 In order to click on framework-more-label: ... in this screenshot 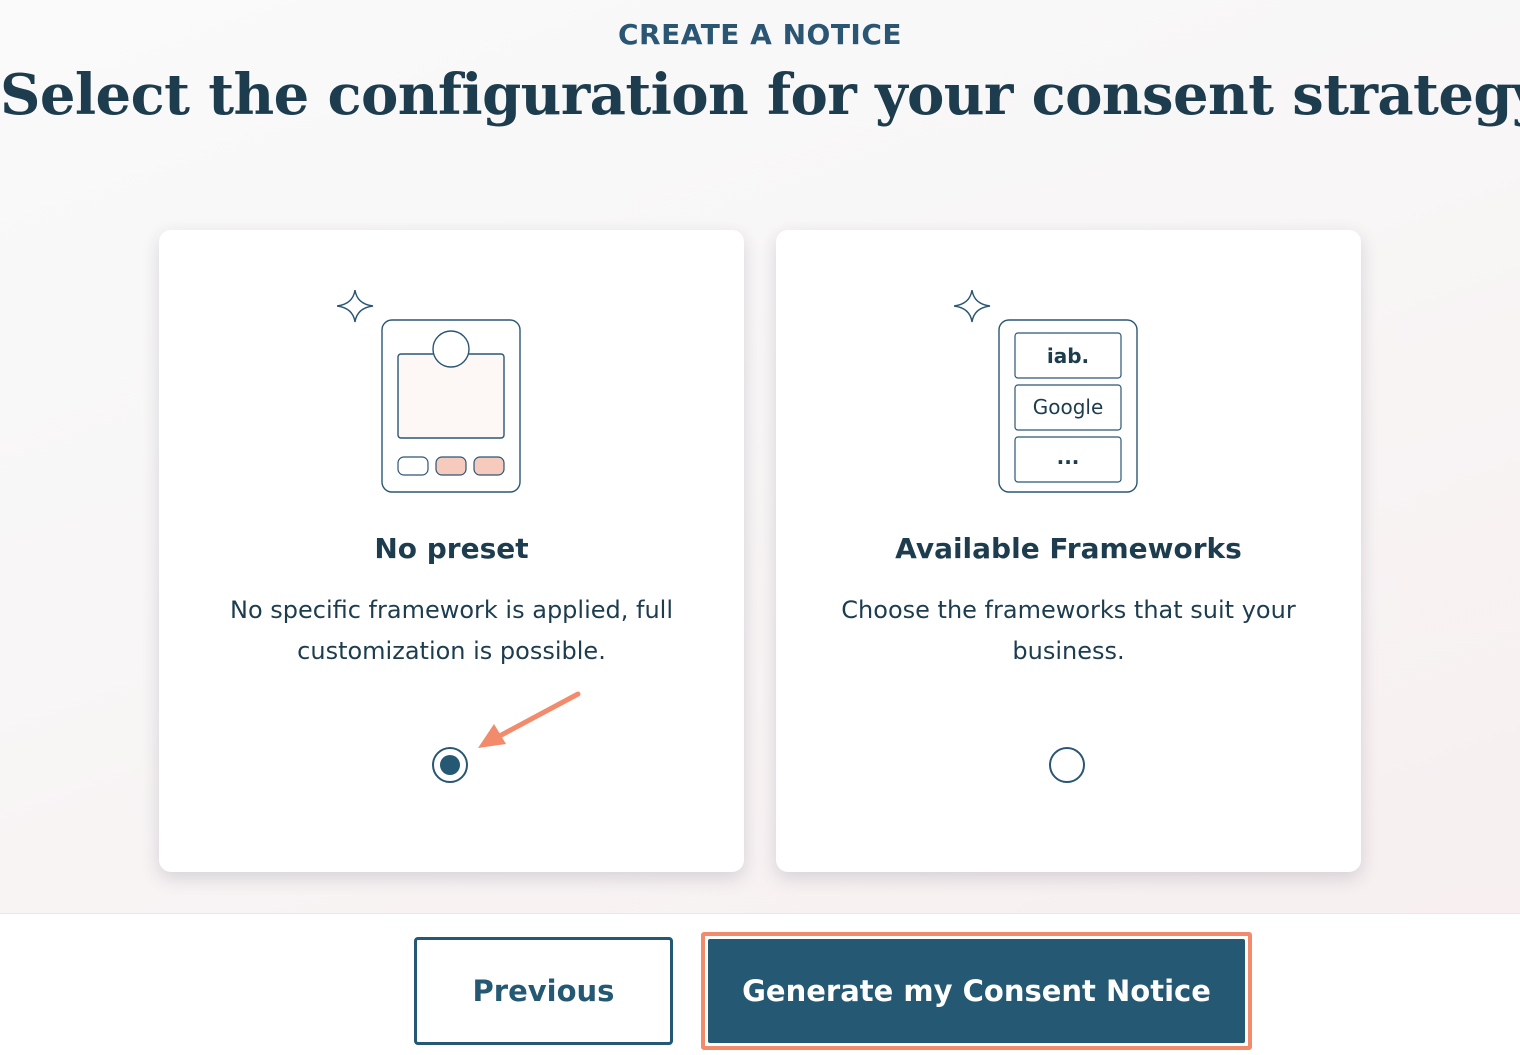, I will do `click(1068, 457)`.